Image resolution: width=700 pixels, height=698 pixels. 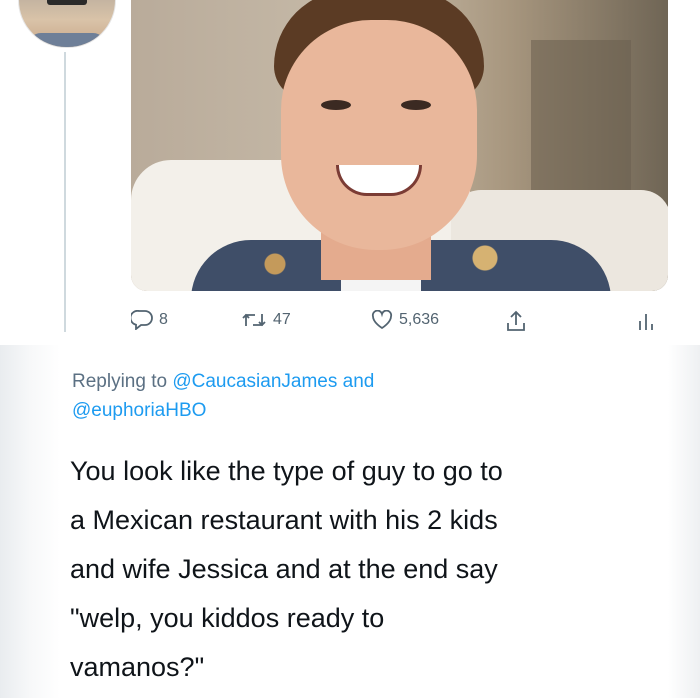 I want to click on mention-caucasianjames: @CaucasianJames, so click(x=254, y=381).